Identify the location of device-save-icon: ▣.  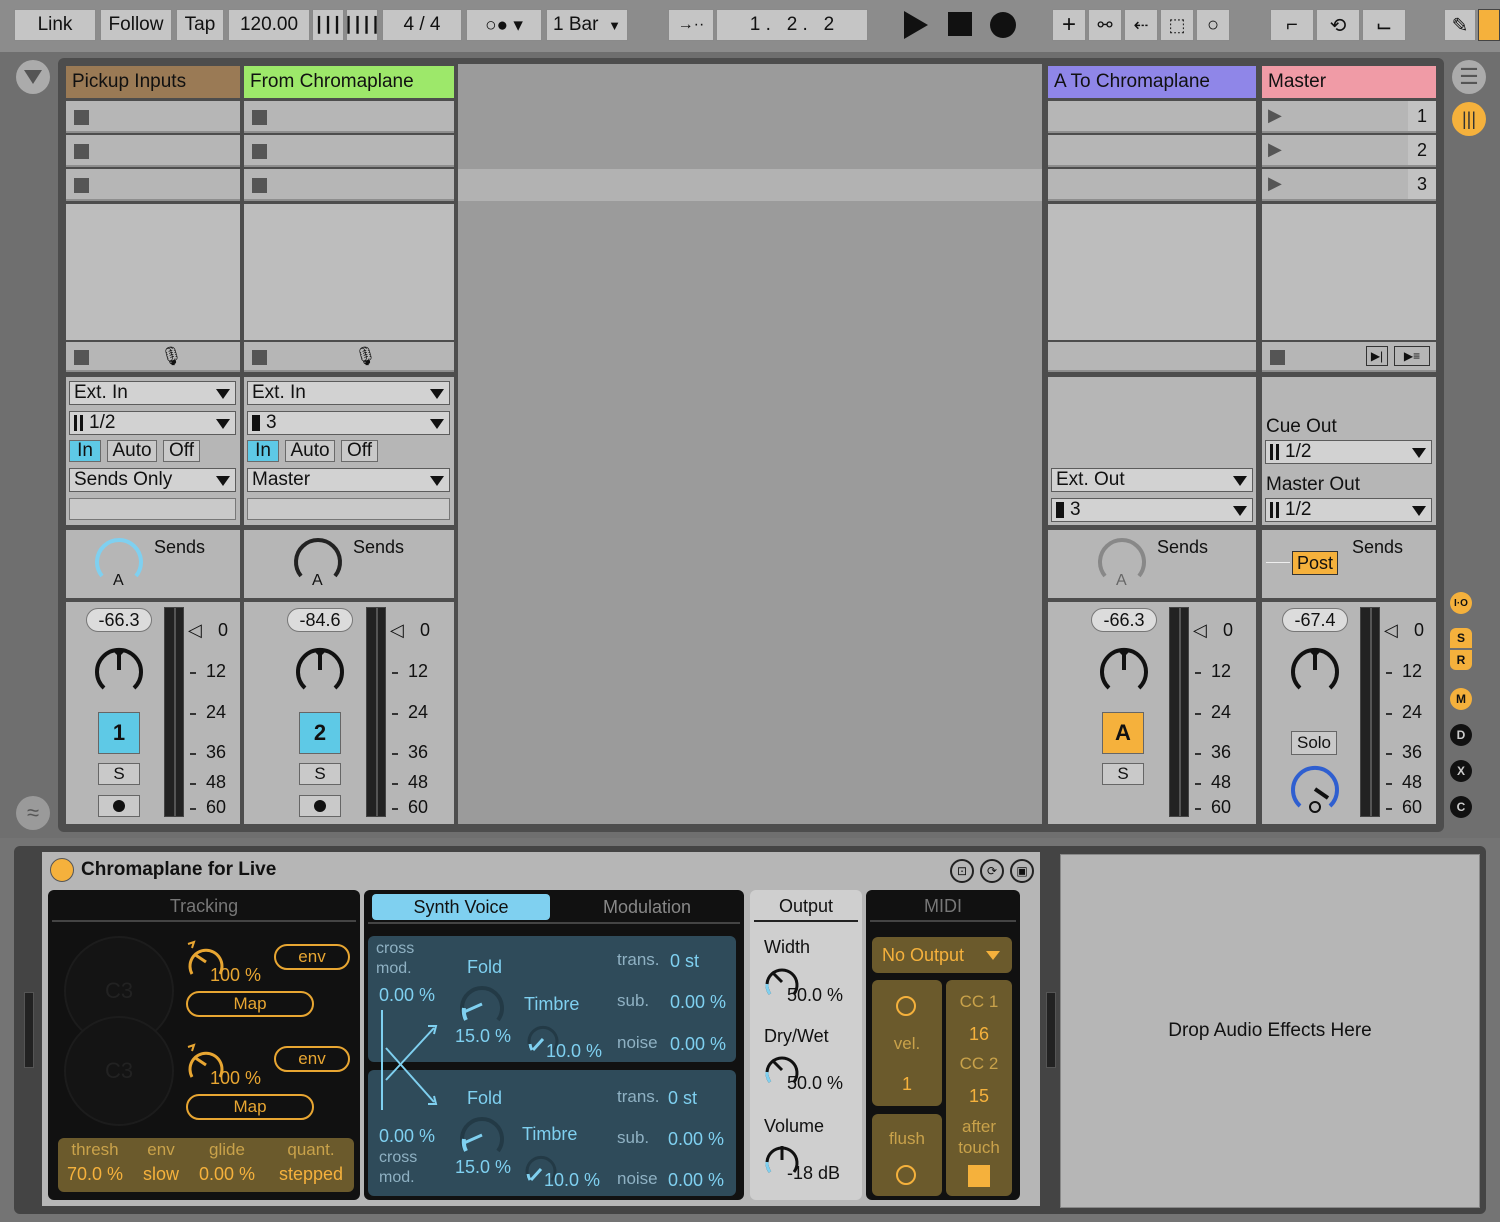
(1022, 871).